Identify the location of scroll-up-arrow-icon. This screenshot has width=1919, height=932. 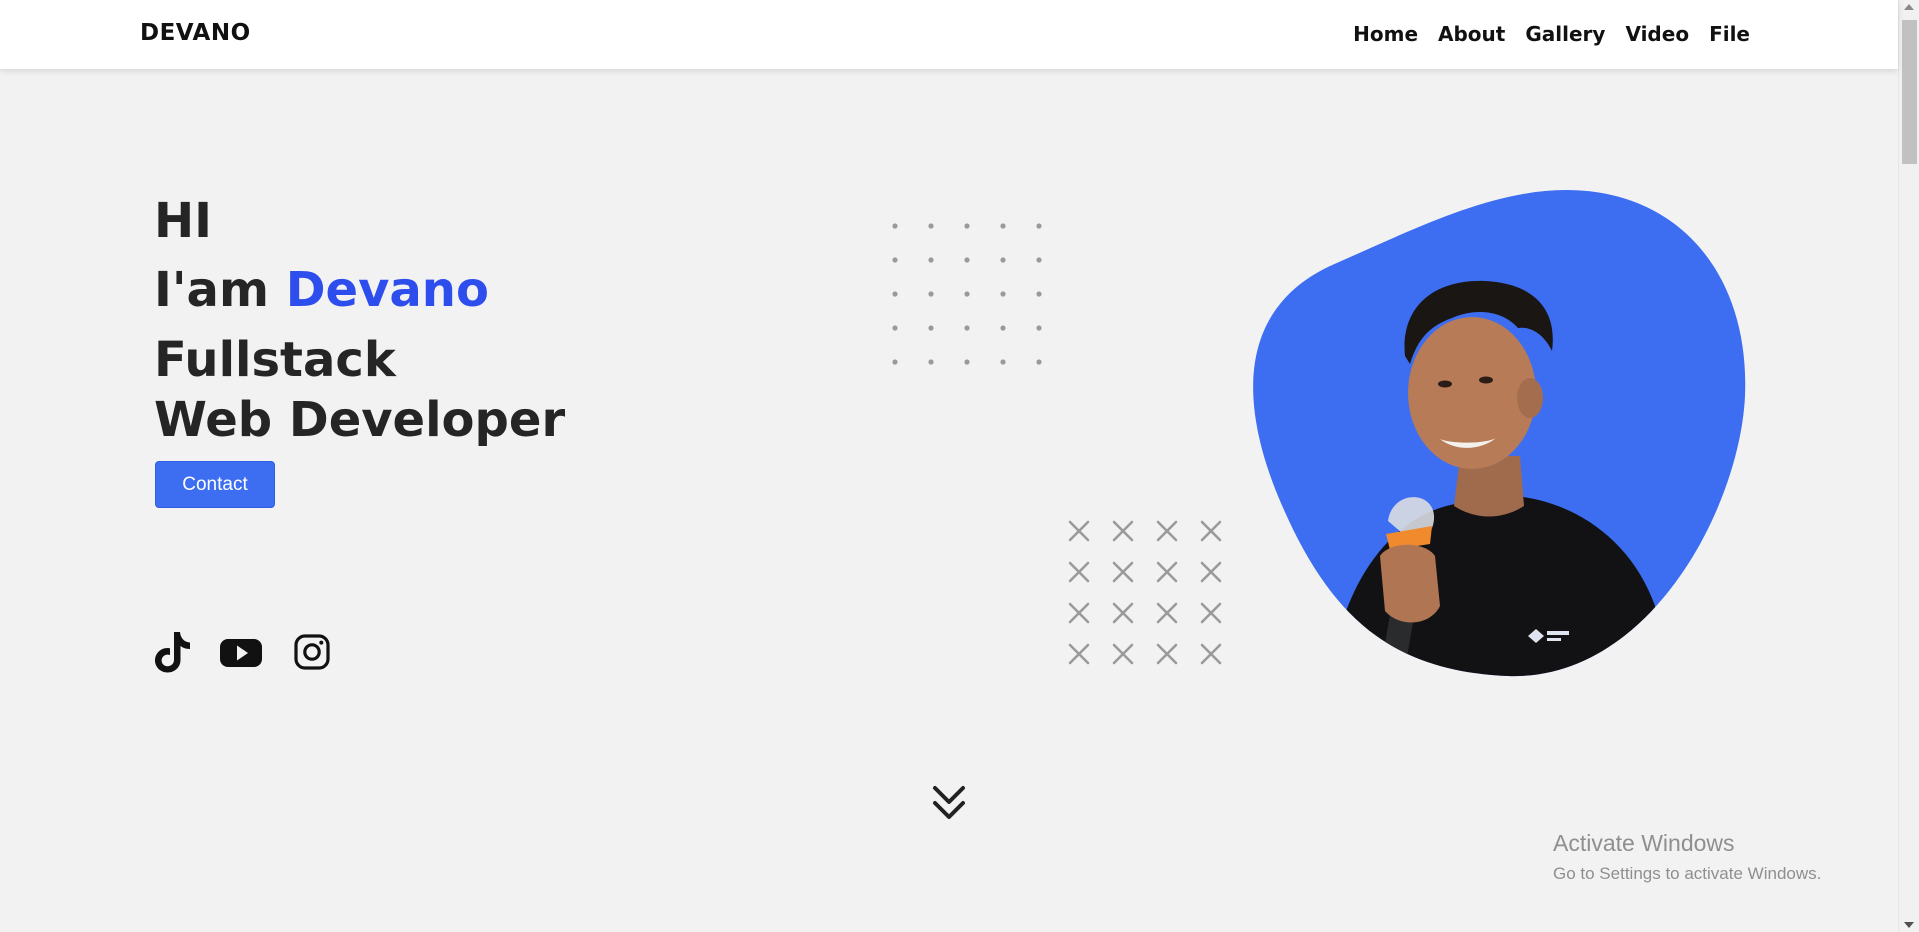
(1909, 7).